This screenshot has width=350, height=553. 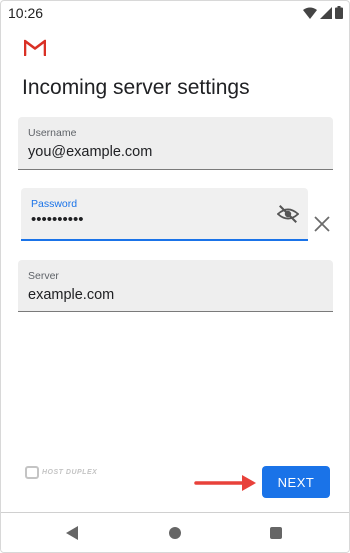 I want to click on recents-icon, so click(x=276, y=533).